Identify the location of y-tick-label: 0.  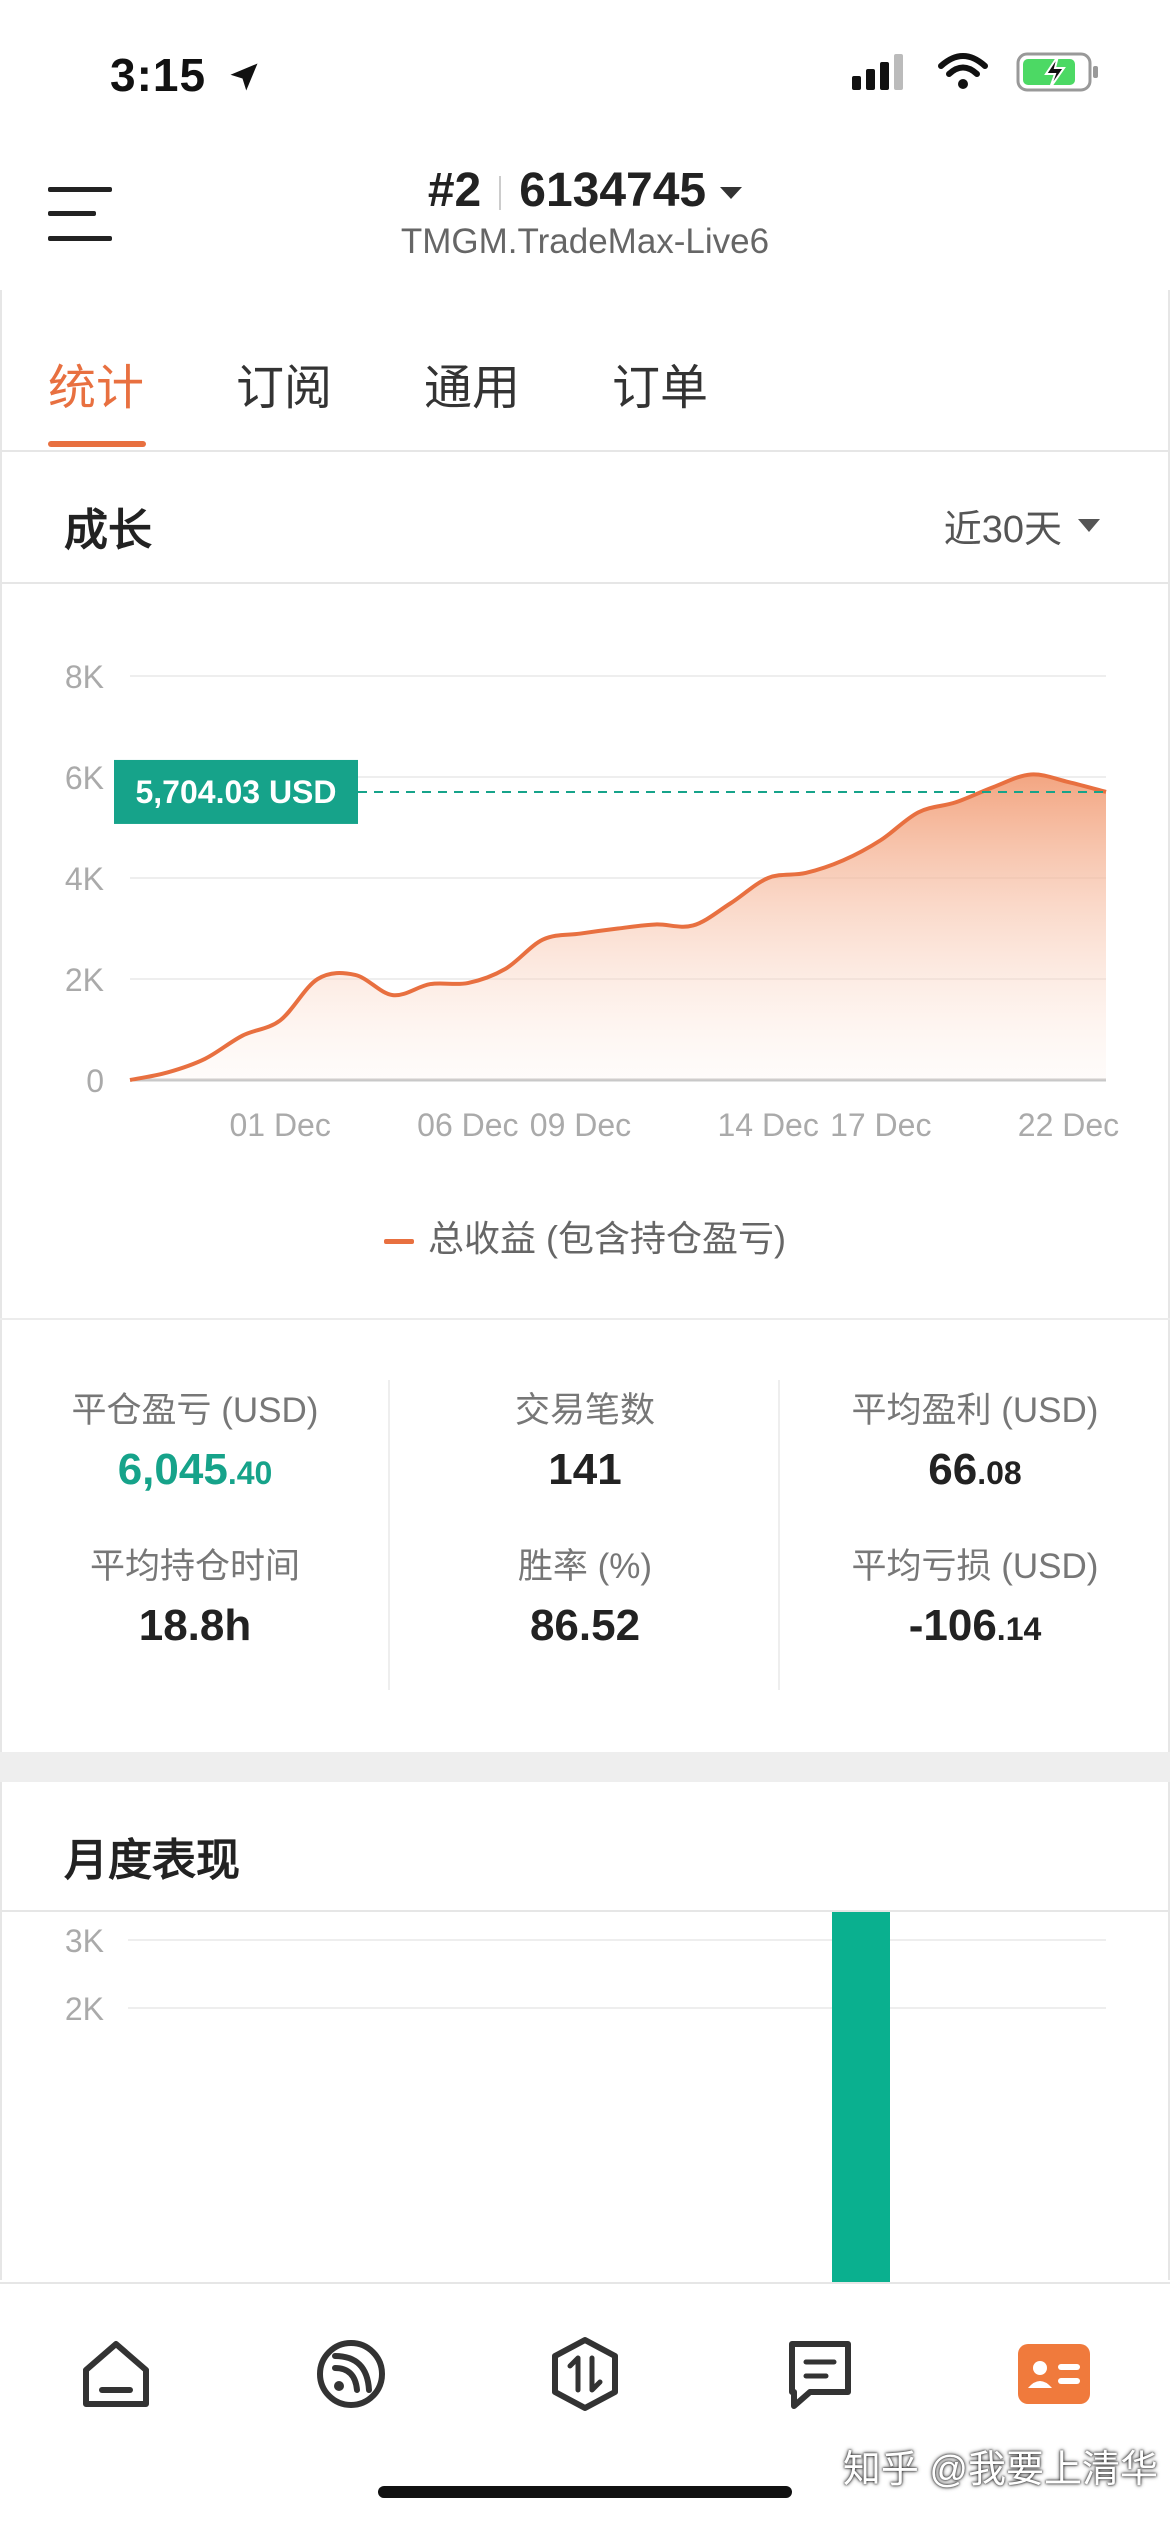
(95, 1081).